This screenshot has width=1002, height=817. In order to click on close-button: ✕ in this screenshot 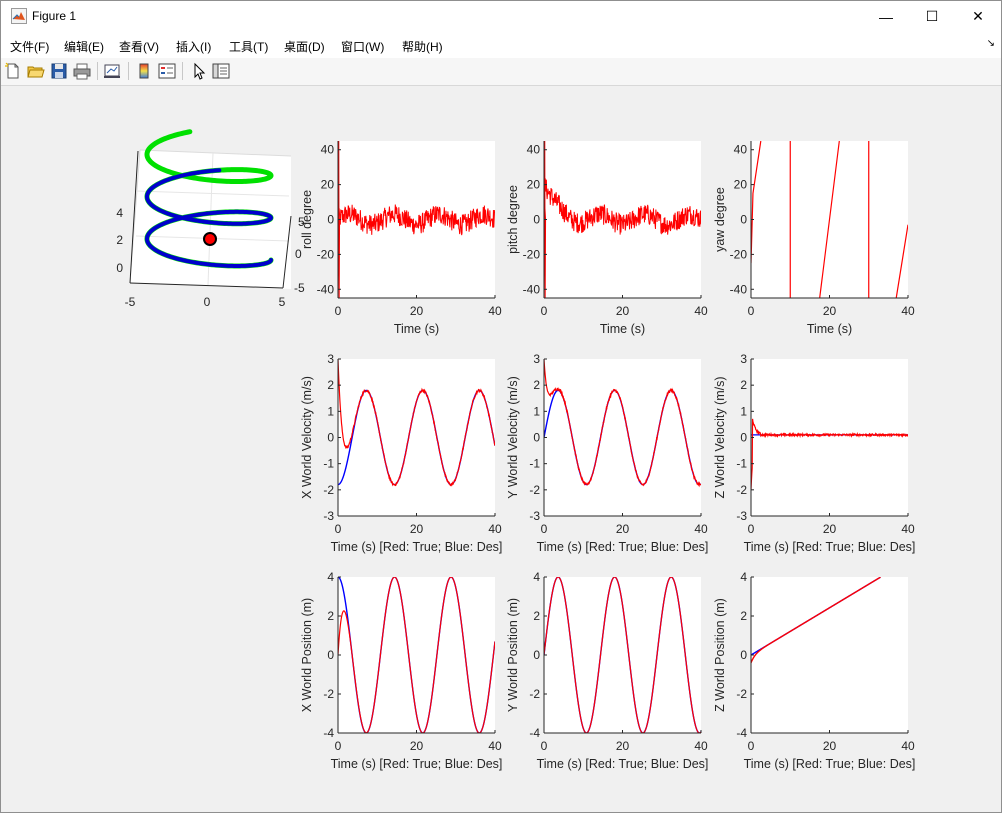, I will do `click(978, 16)`.